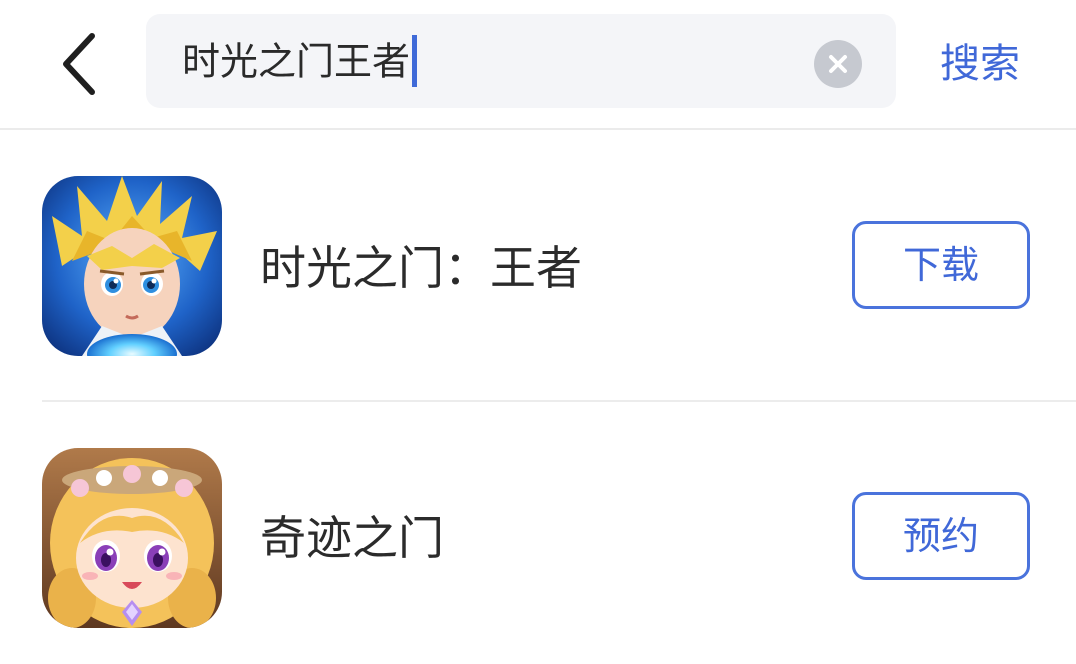  What do you see at coordinates (980, 64) in the screenshot?
I see `search-button: 搜索` at bounding box center [980, 64].